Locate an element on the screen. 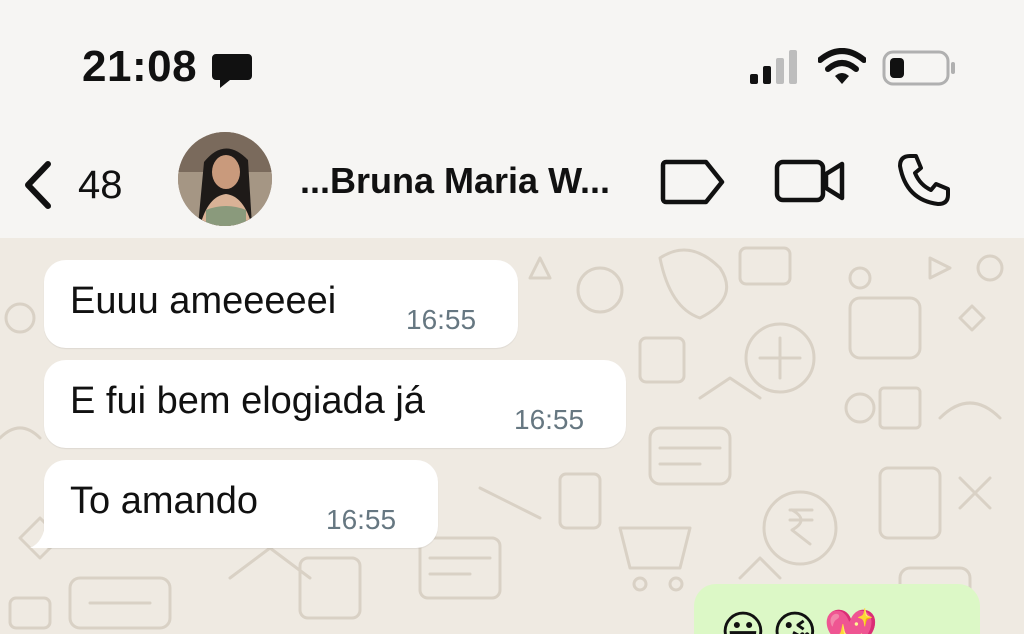 This screenshot has width=1024, height=634. back-button: 48 is located at coordinates (71, 185).